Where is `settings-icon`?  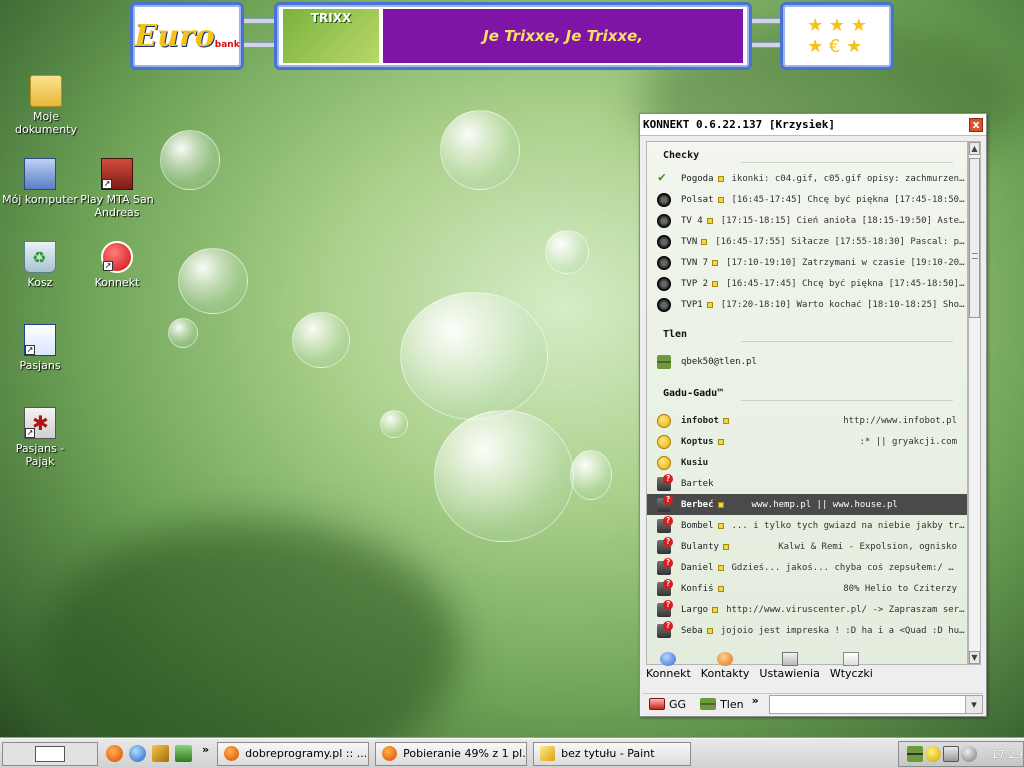
settings-icon is located at coordinates (789, 659).